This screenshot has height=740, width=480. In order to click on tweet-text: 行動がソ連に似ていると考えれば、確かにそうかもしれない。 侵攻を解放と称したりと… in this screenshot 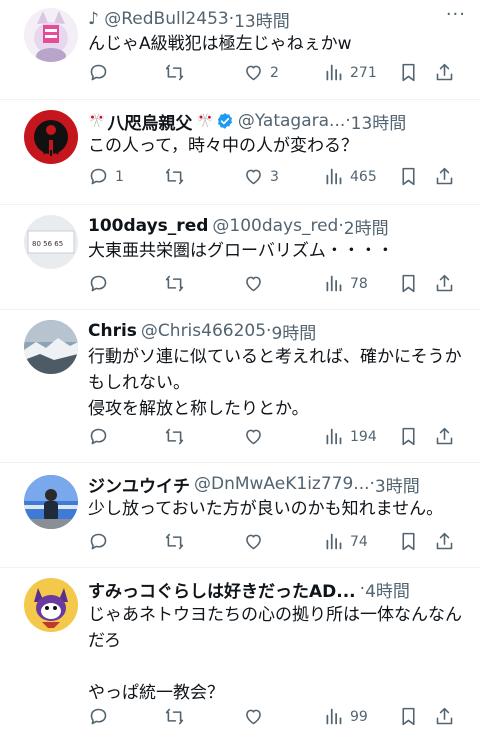, I will do `click(275, 383)`.